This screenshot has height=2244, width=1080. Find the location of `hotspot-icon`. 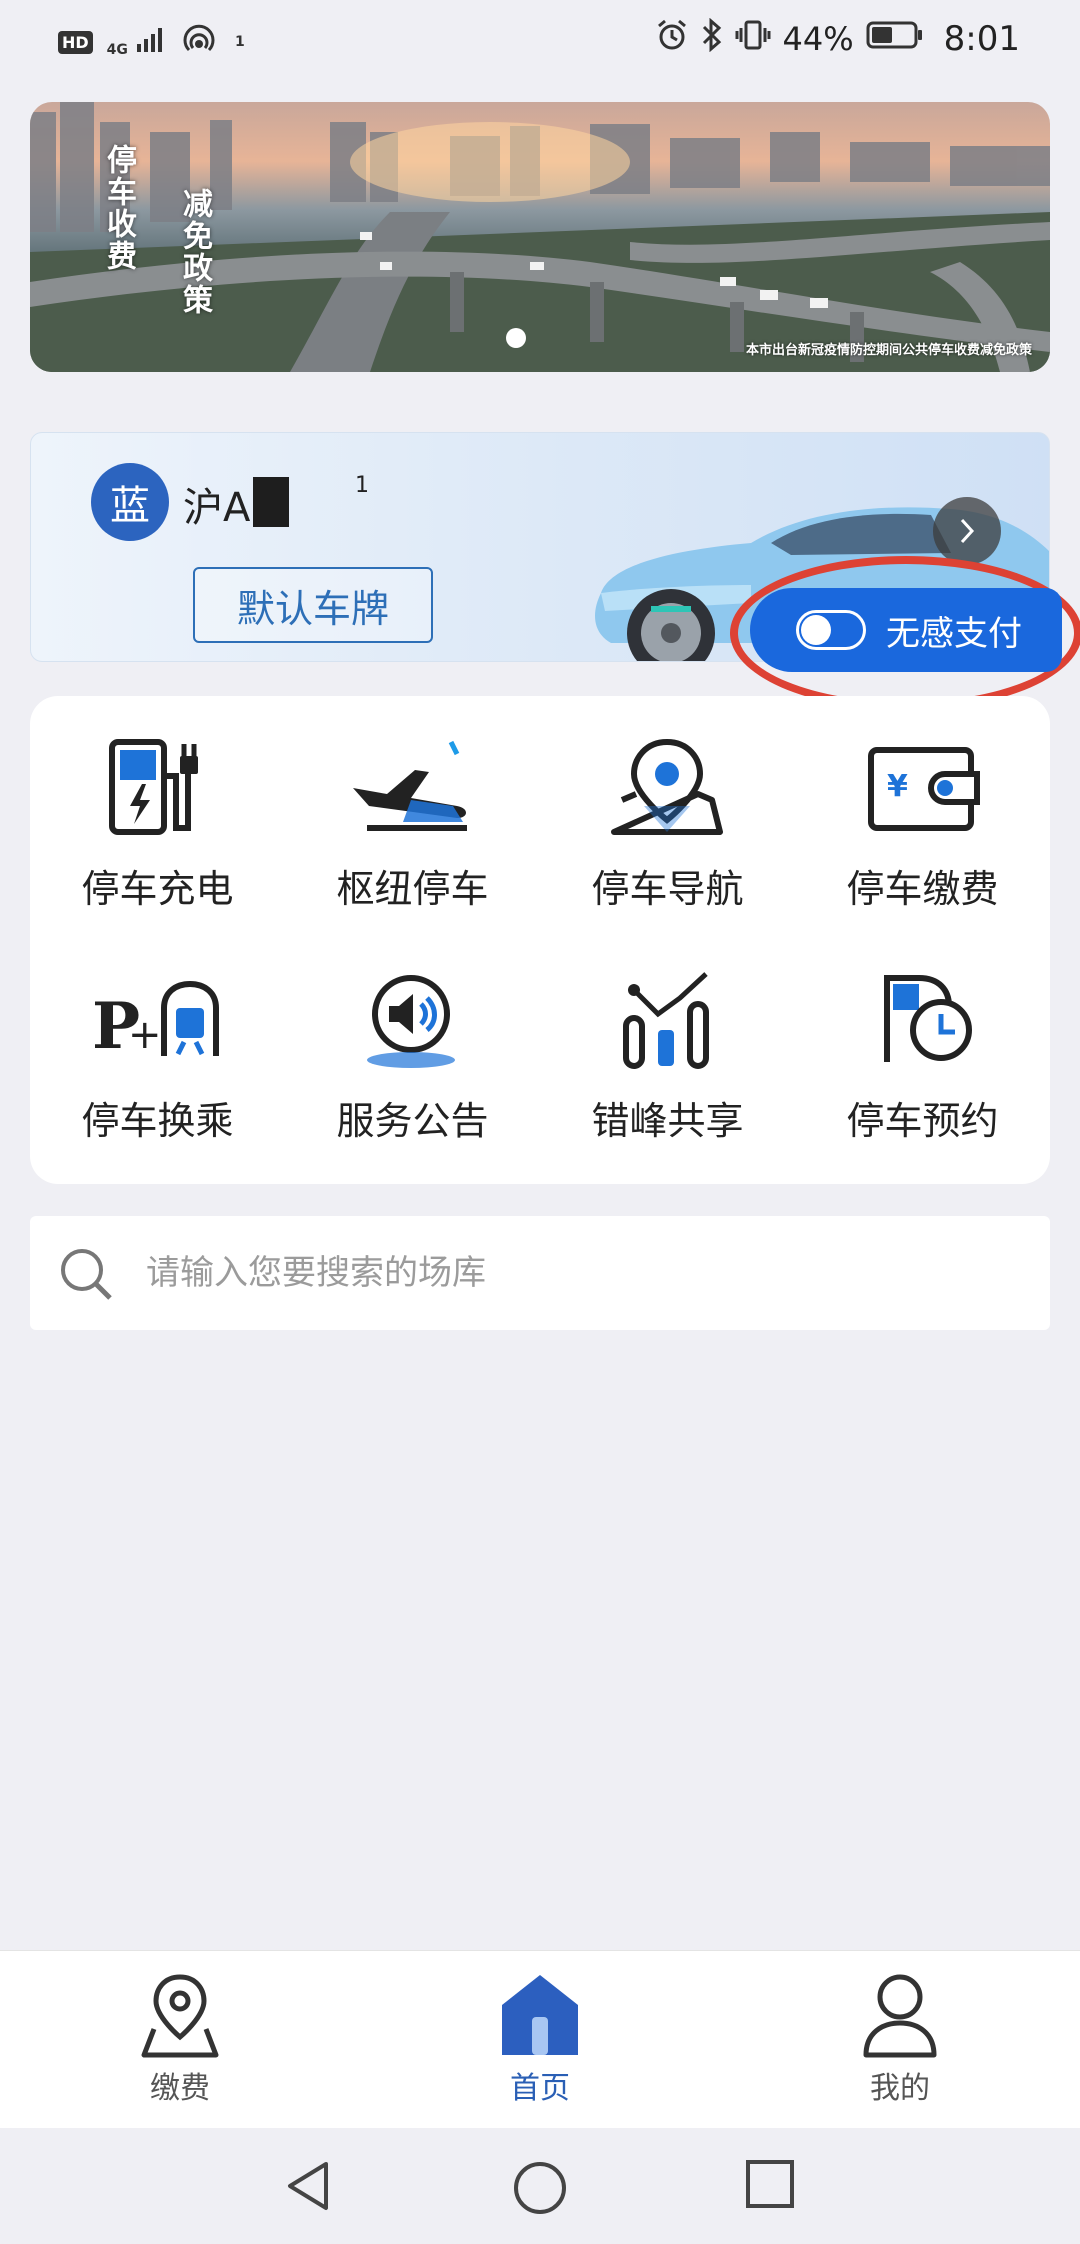

hotspot-icon is located at coordinates (201, 42).